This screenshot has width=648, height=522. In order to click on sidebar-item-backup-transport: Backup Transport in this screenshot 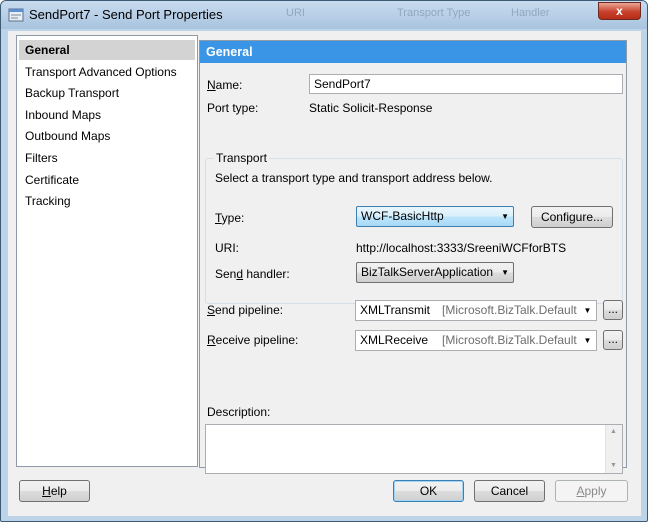, I will do `click(107, 93)`.